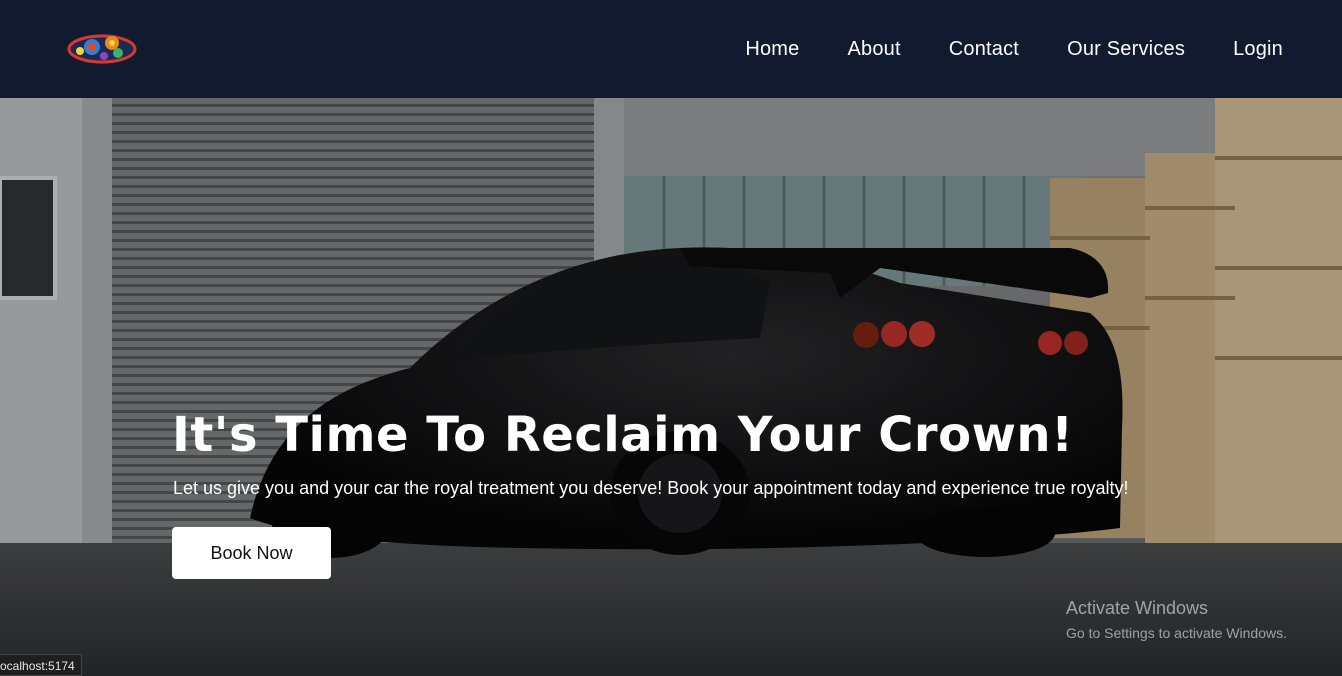  Describe the element at coordinates (772, 49) in the screenshot. I see `nav-link-home: Home` at that location.